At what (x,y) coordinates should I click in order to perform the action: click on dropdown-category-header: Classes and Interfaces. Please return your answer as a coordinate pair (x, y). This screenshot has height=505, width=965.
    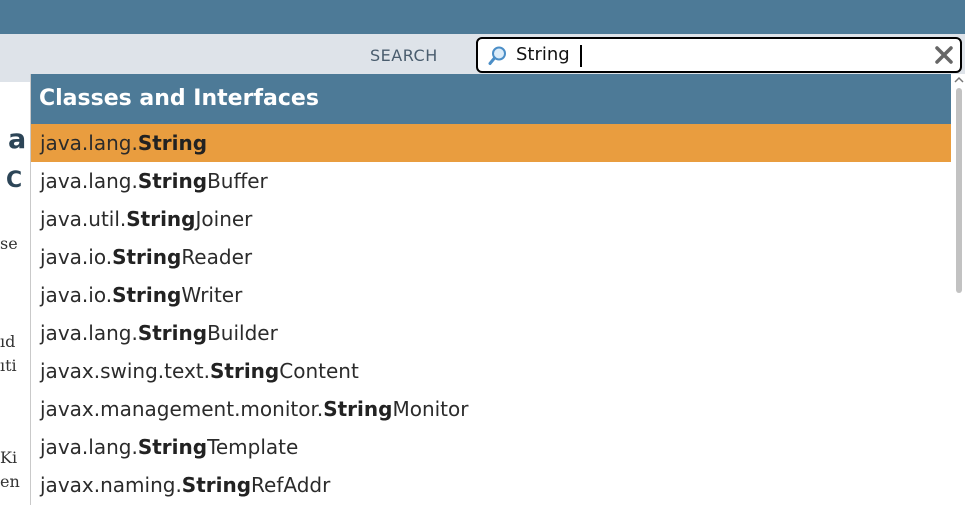
    Looking at the image, I should click on (491, 99).